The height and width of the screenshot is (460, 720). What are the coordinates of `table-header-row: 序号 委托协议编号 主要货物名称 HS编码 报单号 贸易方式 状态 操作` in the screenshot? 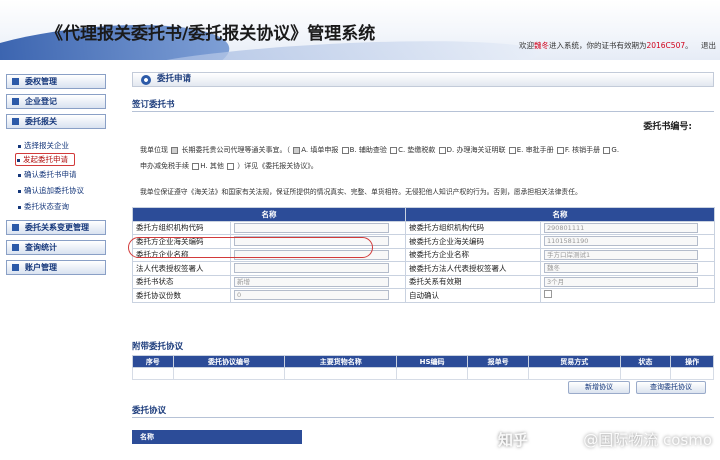 It's located at (423, 361).